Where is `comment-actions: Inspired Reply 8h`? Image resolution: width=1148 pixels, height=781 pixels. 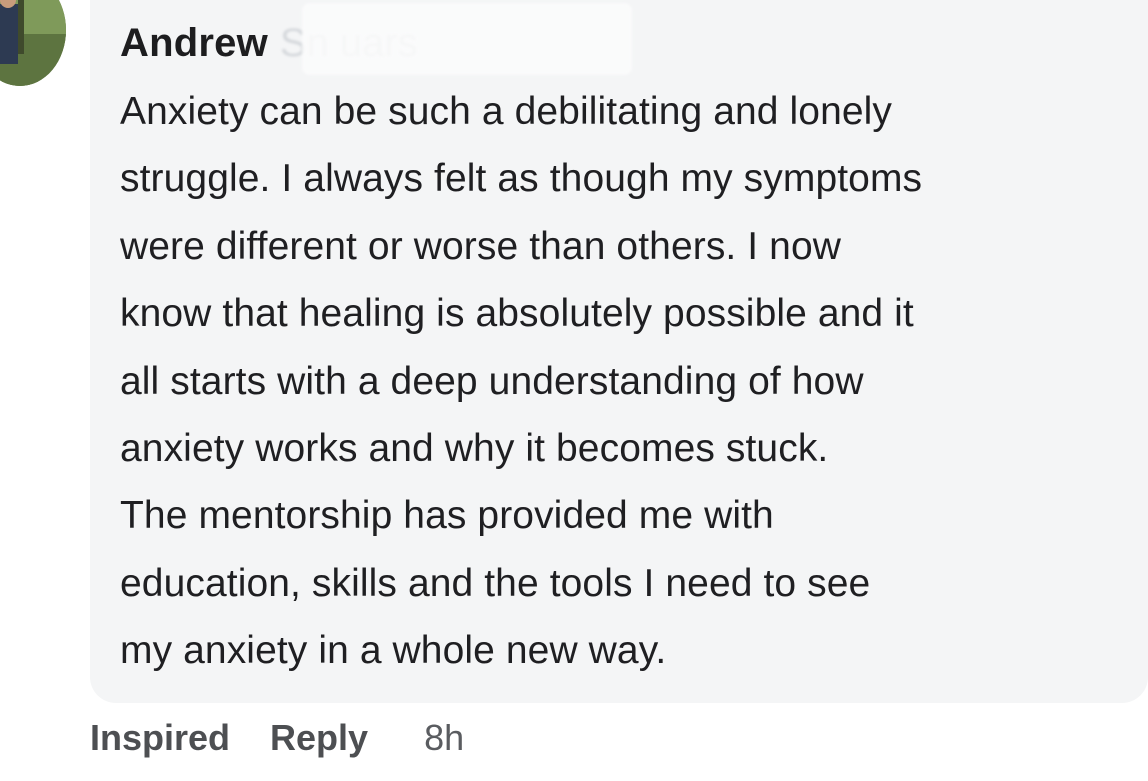 comment-actions: Inspired Reply 8h is located at coordinates (277, 738).